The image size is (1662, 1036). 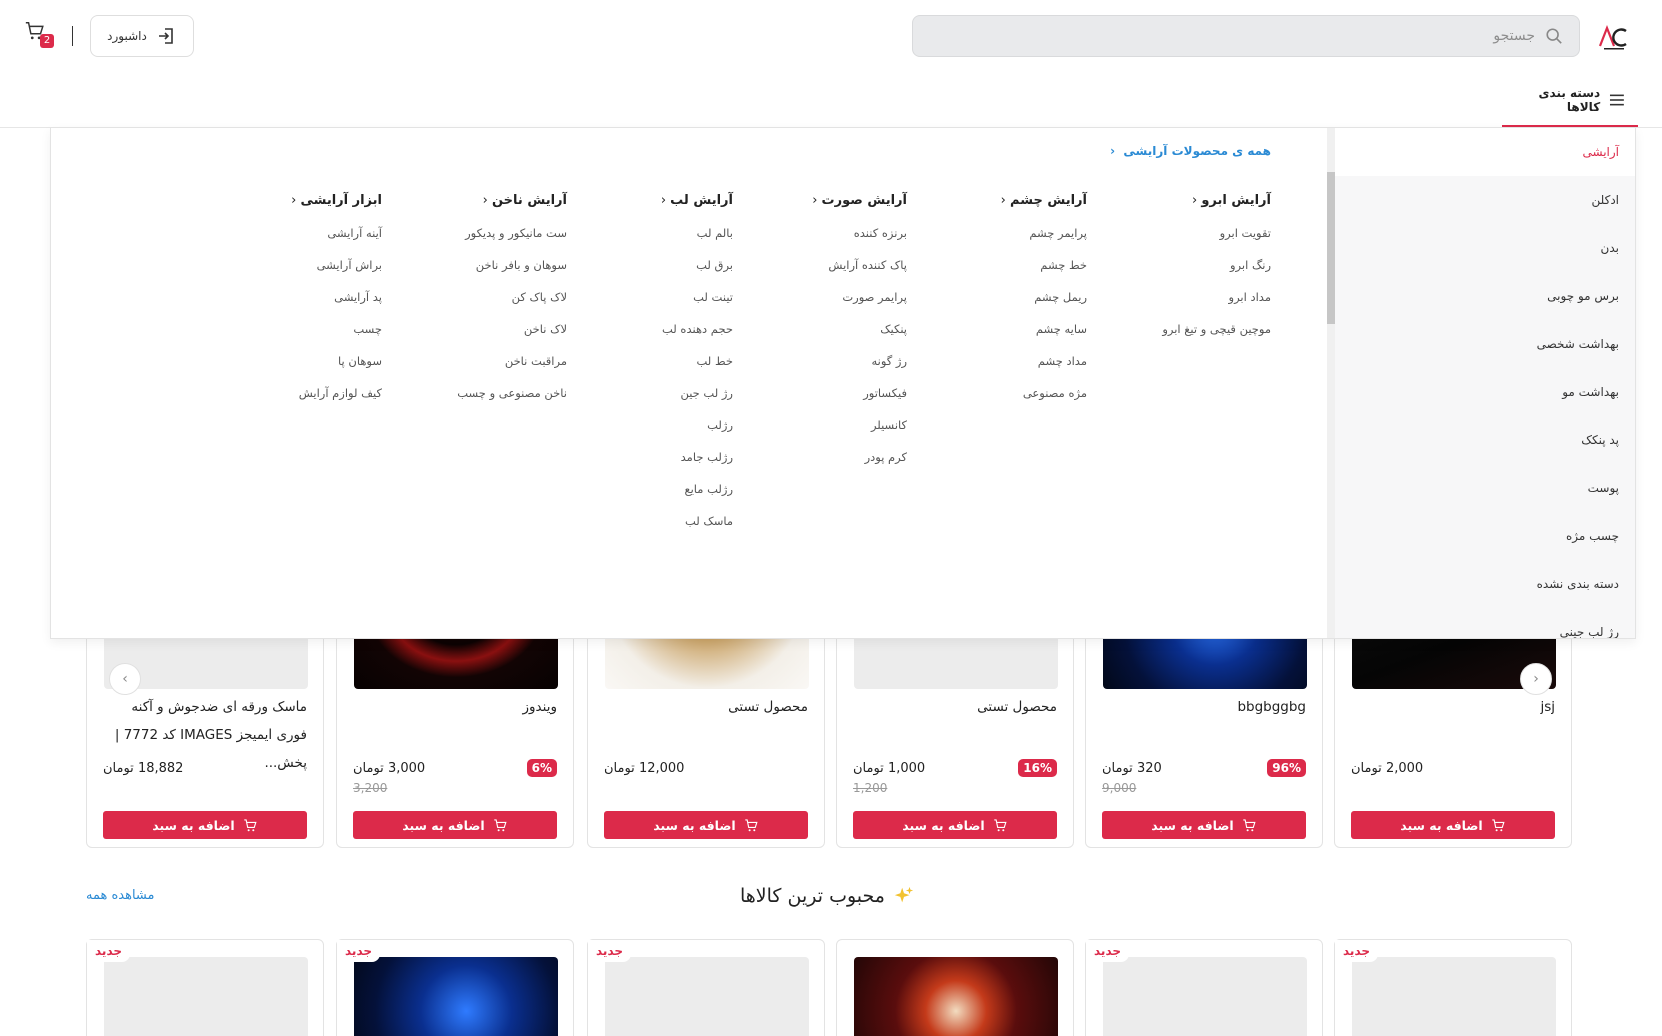 What do you see at coordinates (859, 338) in the screenshot?
I see `subcategory-link: پنکیک` at bounding box center [859, 338].